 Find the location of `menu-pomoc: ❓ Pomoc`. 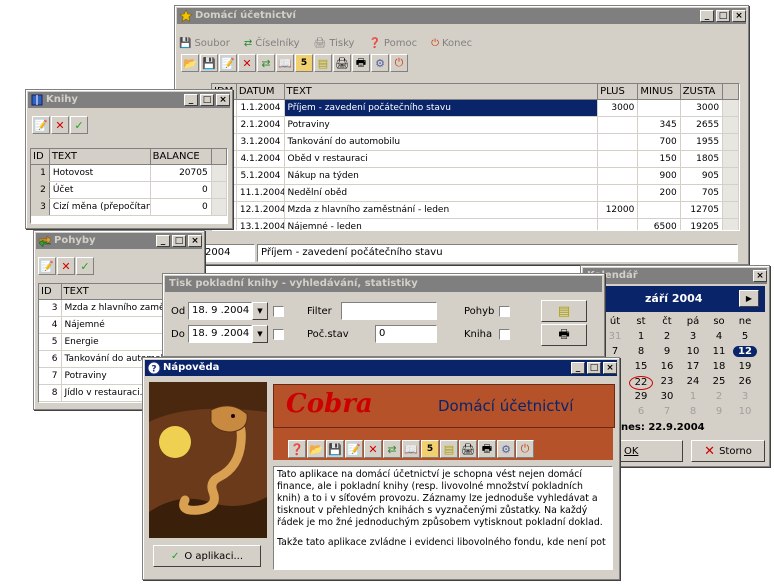

menu-pomoc: ❓ Pomoc is located at coordinates (392, 43).